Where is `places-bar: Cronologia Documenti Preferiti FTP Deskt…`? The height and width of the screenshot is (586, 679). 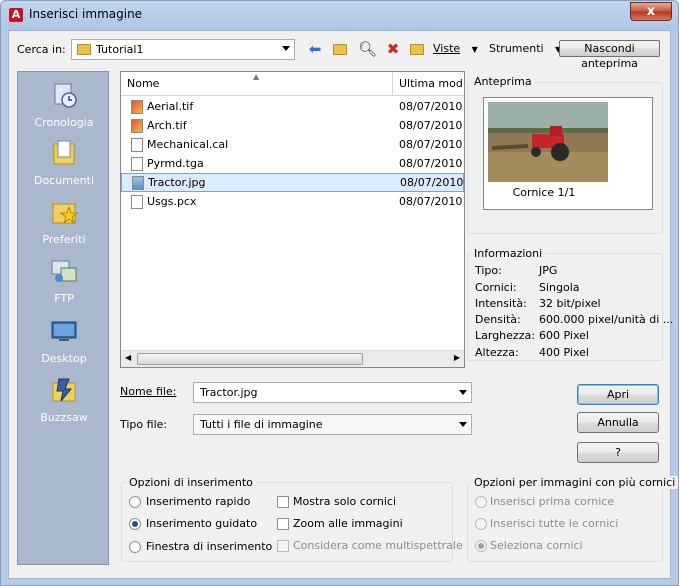
places-bar: Cronologia Documenti Preferiti FTP Deskt… is located at coordinates (63, 318).